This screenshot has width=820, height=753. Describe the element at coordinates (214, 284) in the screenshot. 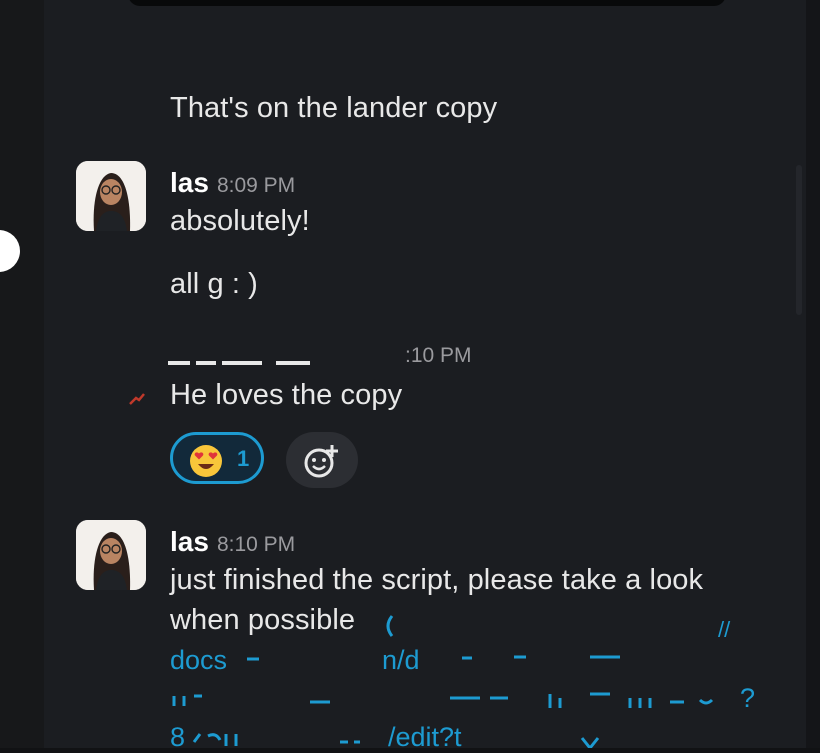

I see `message-text: all g : )` at that location.